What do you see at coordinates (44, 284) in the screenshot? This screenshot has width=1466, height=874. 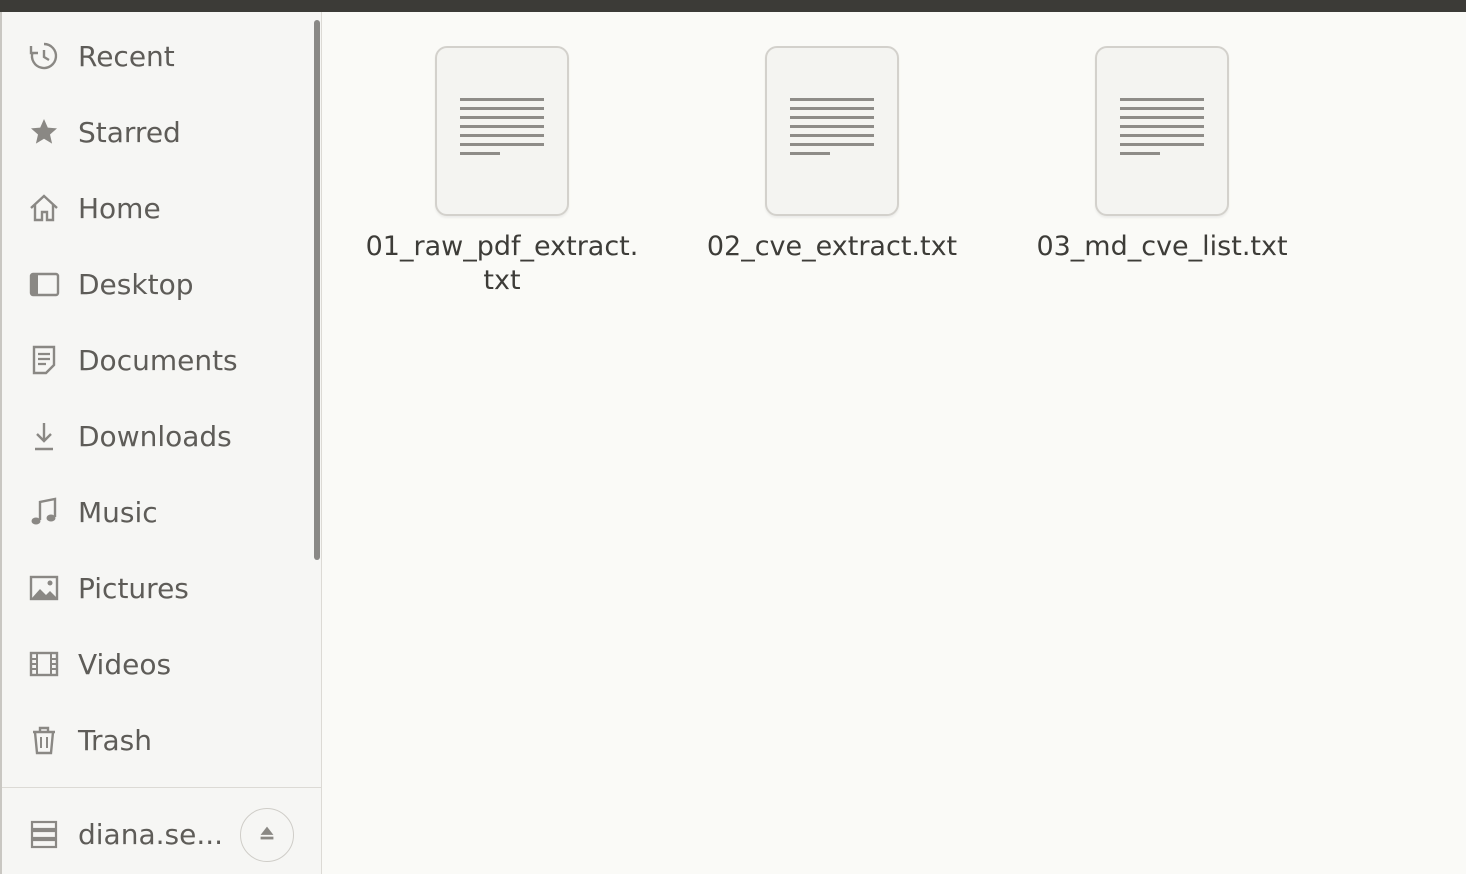 I see `desktop-icon` at bounding box center [44, 284].